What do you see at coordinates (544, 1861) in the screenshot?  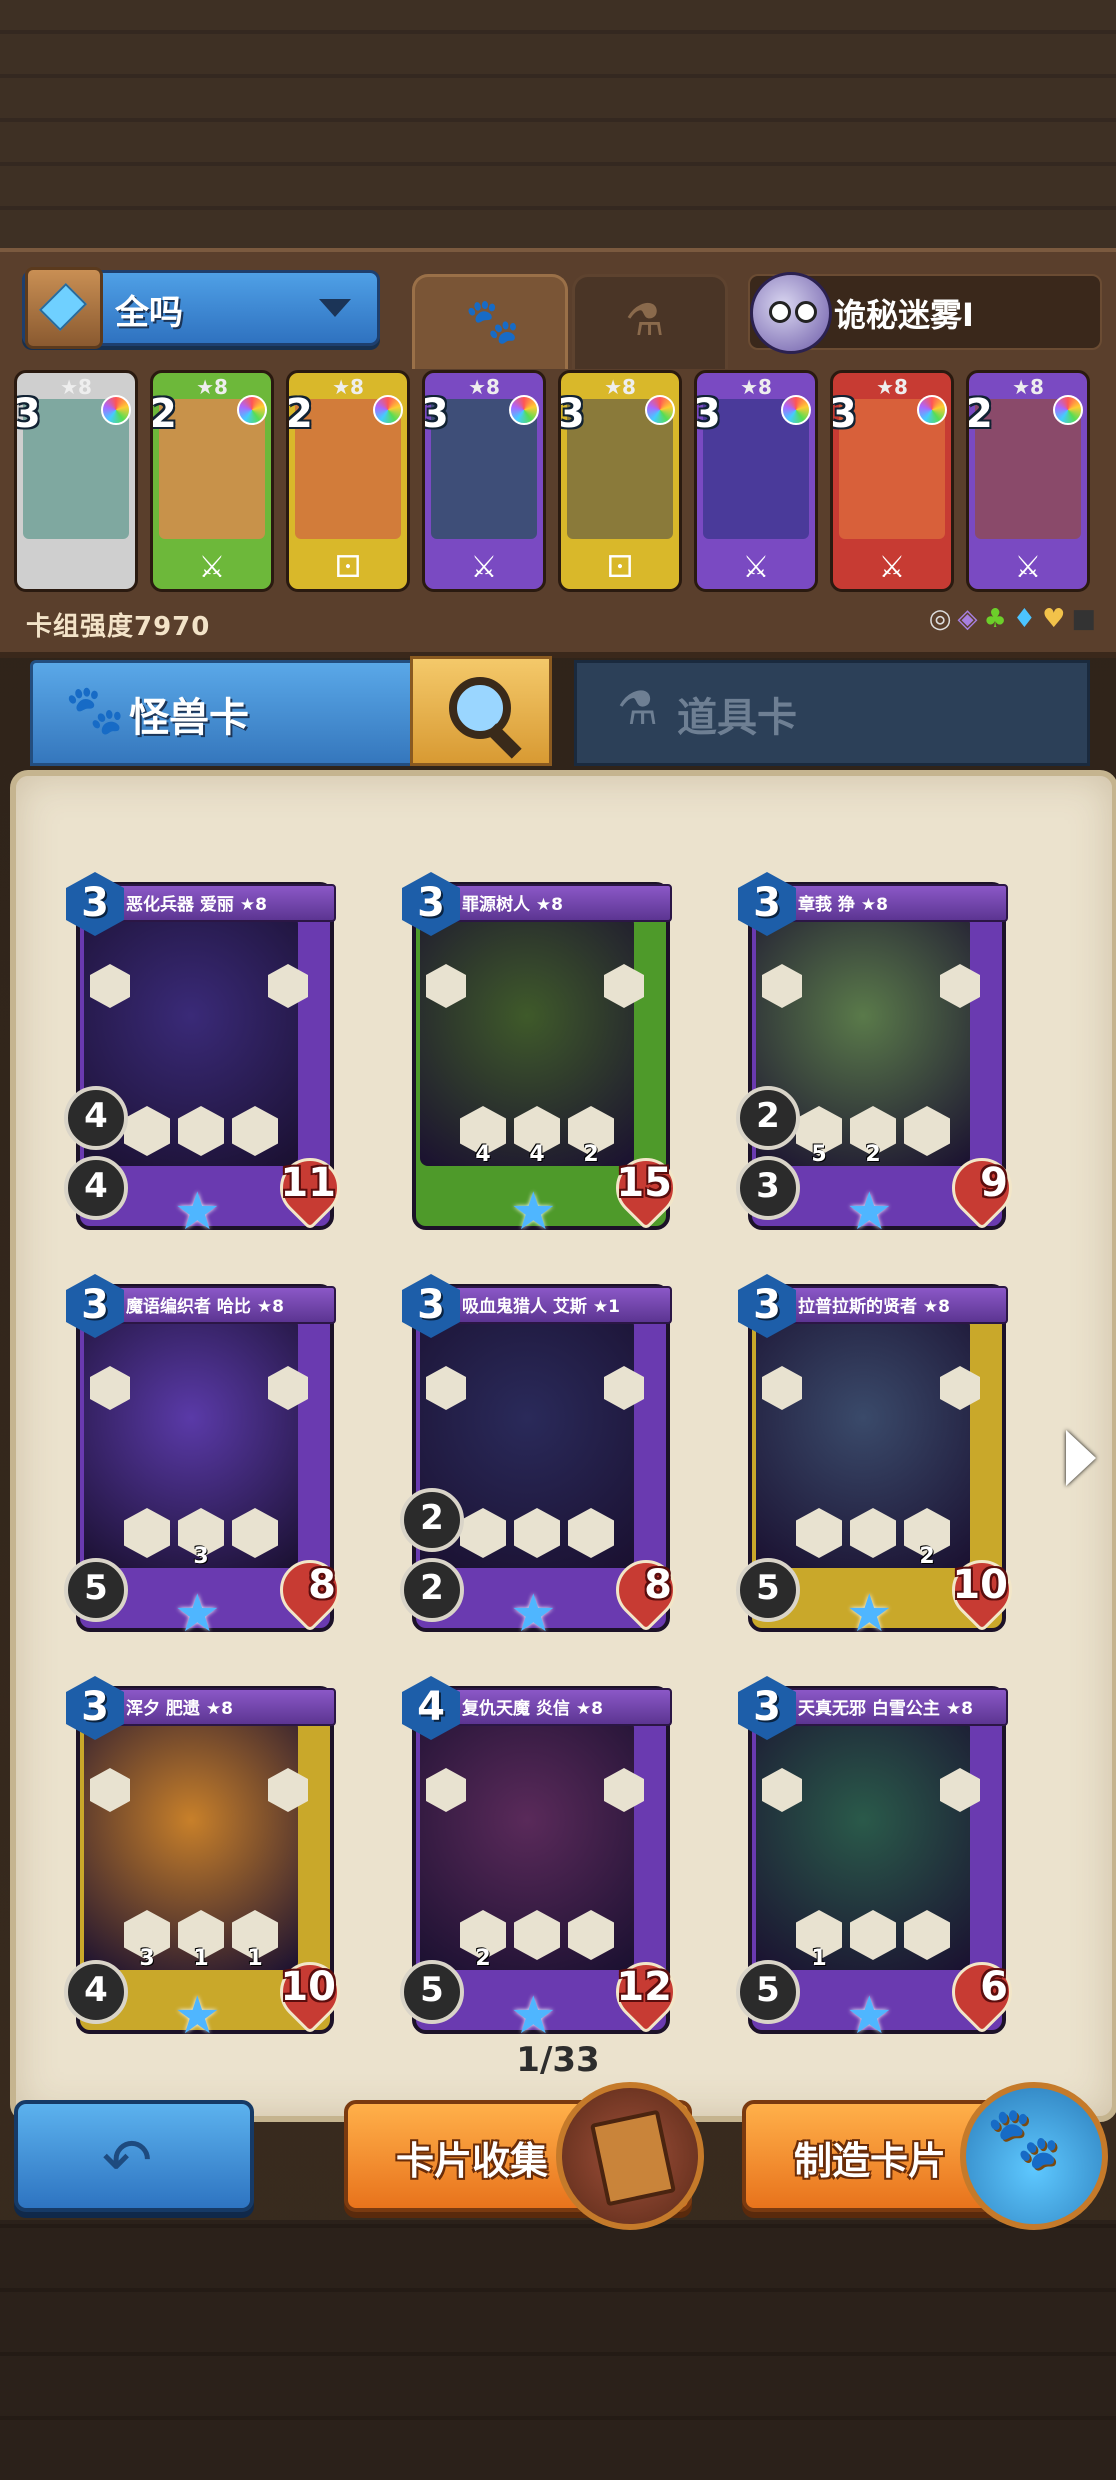 I see `monster-card: 复仇天魔 炎信 ★8 4 2 5 12 ★` at bounding box center [544, 1861].